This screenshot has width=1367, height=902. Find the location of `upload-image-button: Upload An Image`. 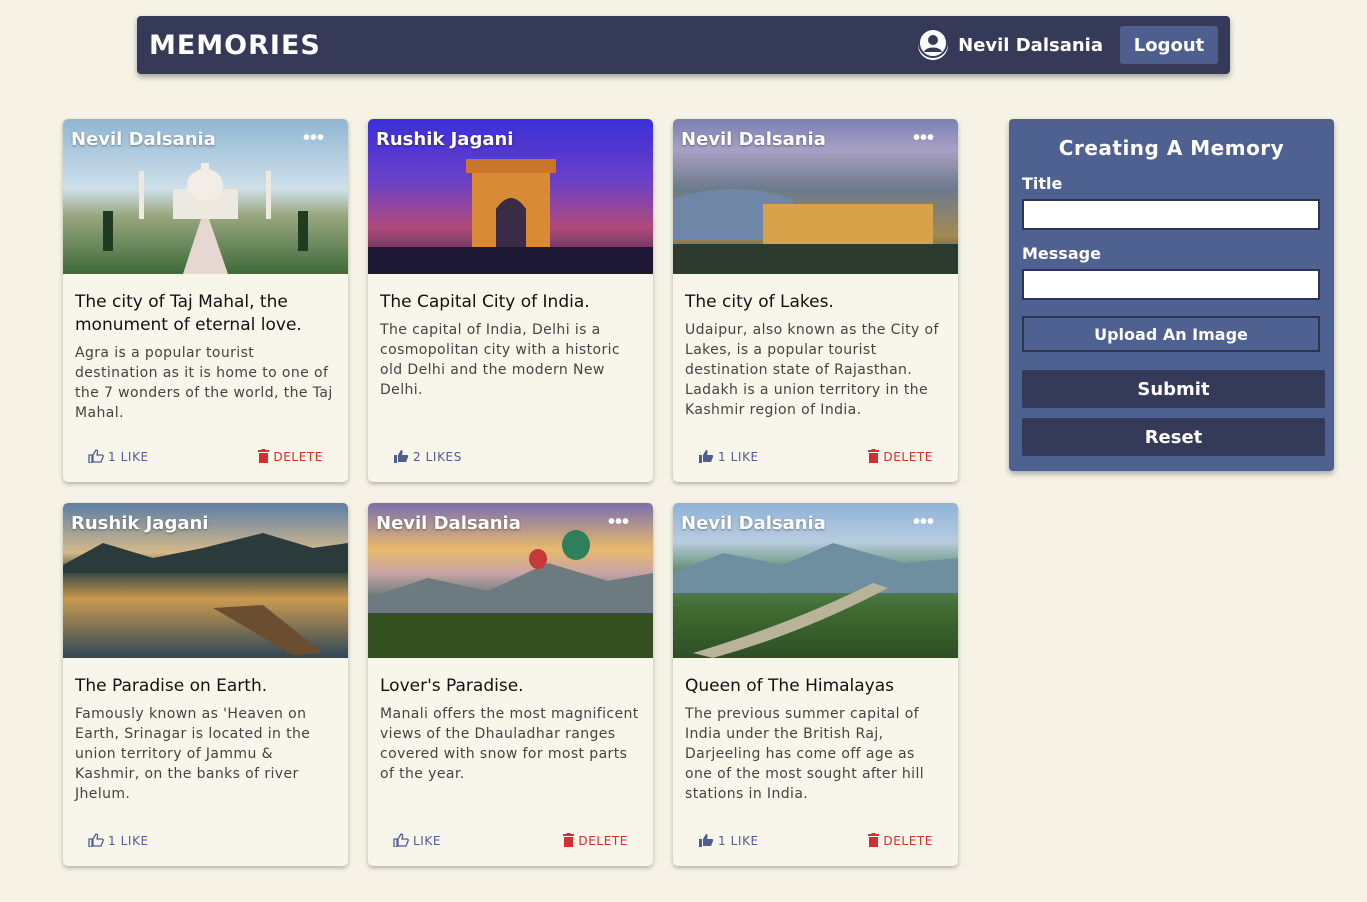

upload-image-button: Upload An Image is located at coordinates (1171, 334).